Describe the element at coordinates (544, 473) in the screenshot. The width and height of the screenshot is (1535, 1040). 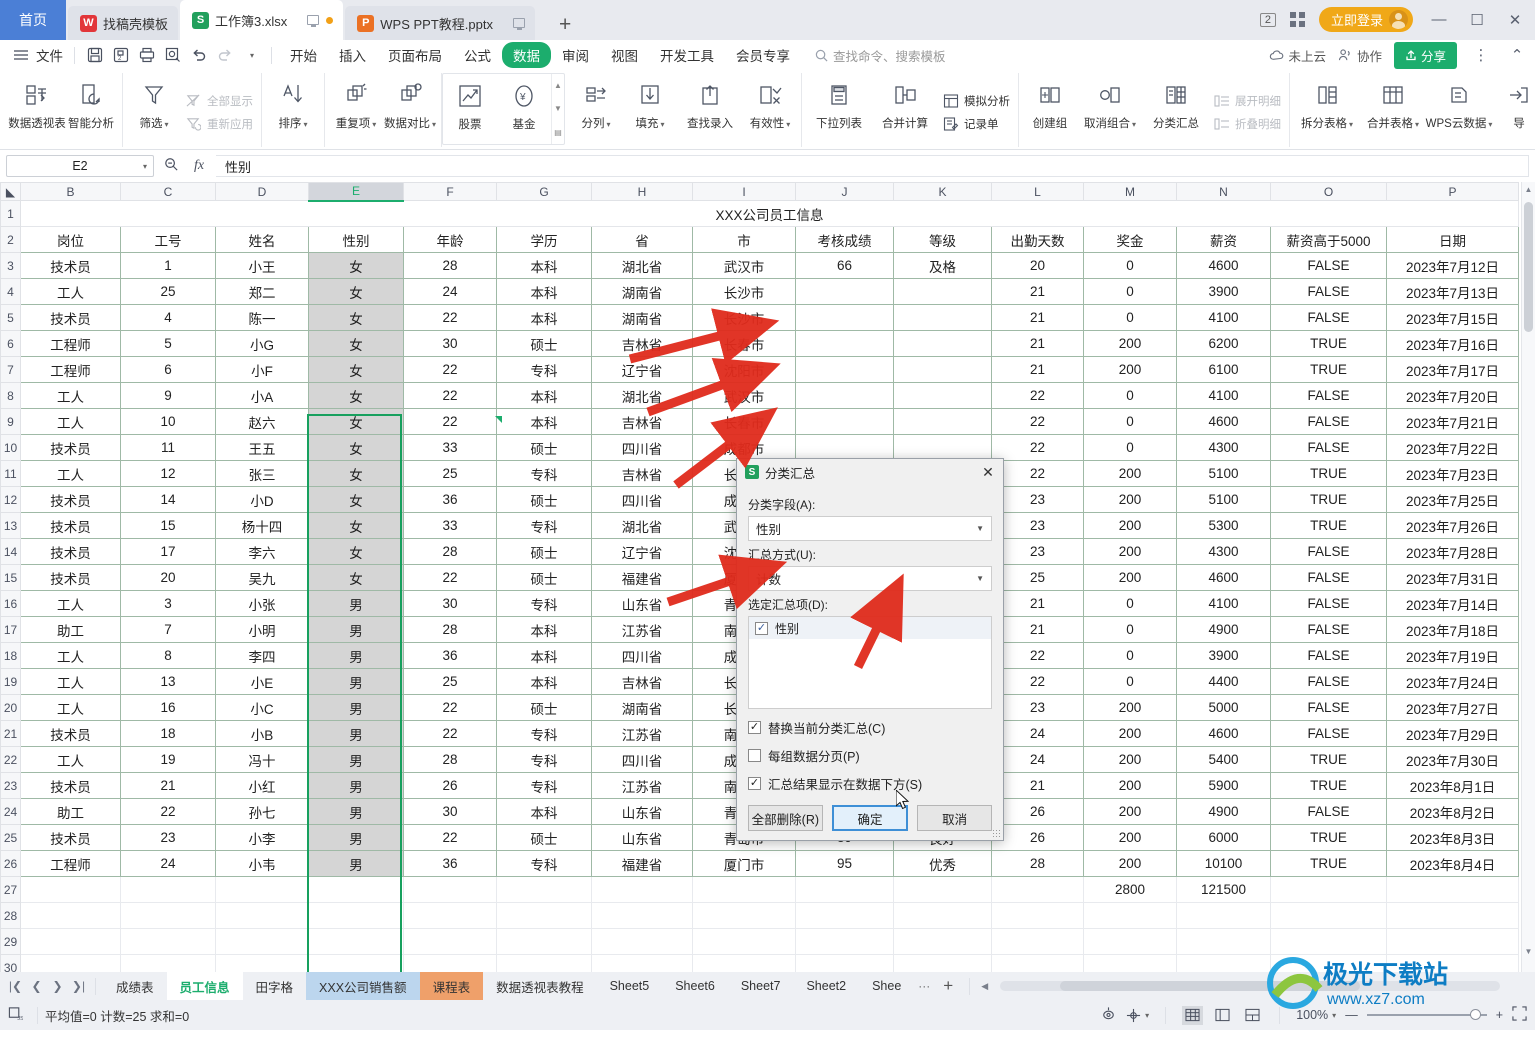
I see `table-cell: 专科` at that location.